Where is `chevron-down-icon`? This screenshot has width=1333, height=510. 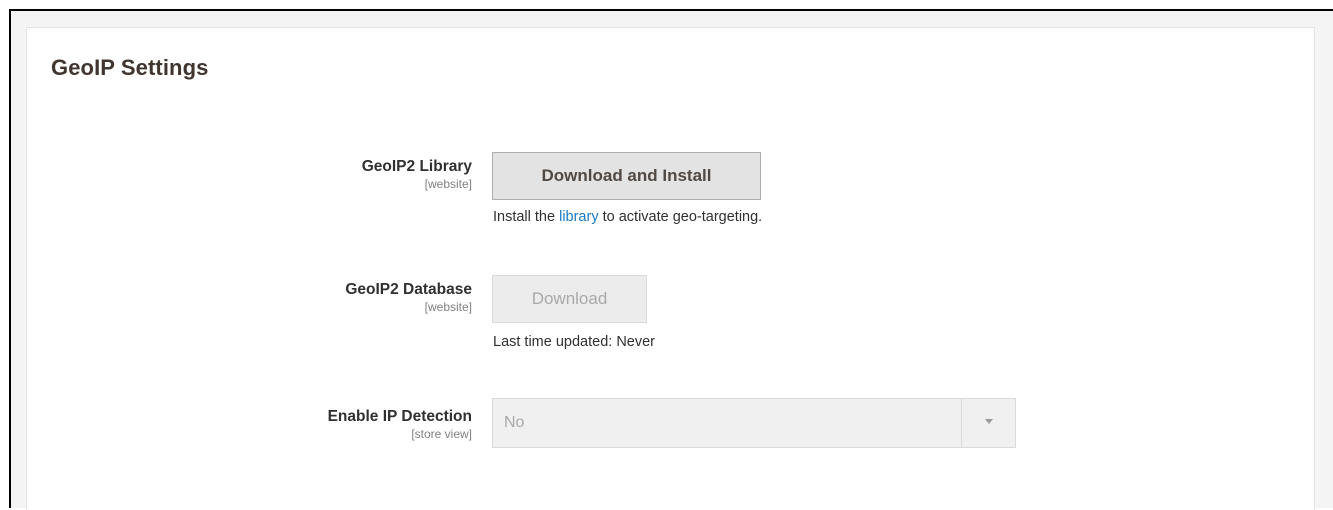 chevron-down-icon is located at coordinates (989, 421).